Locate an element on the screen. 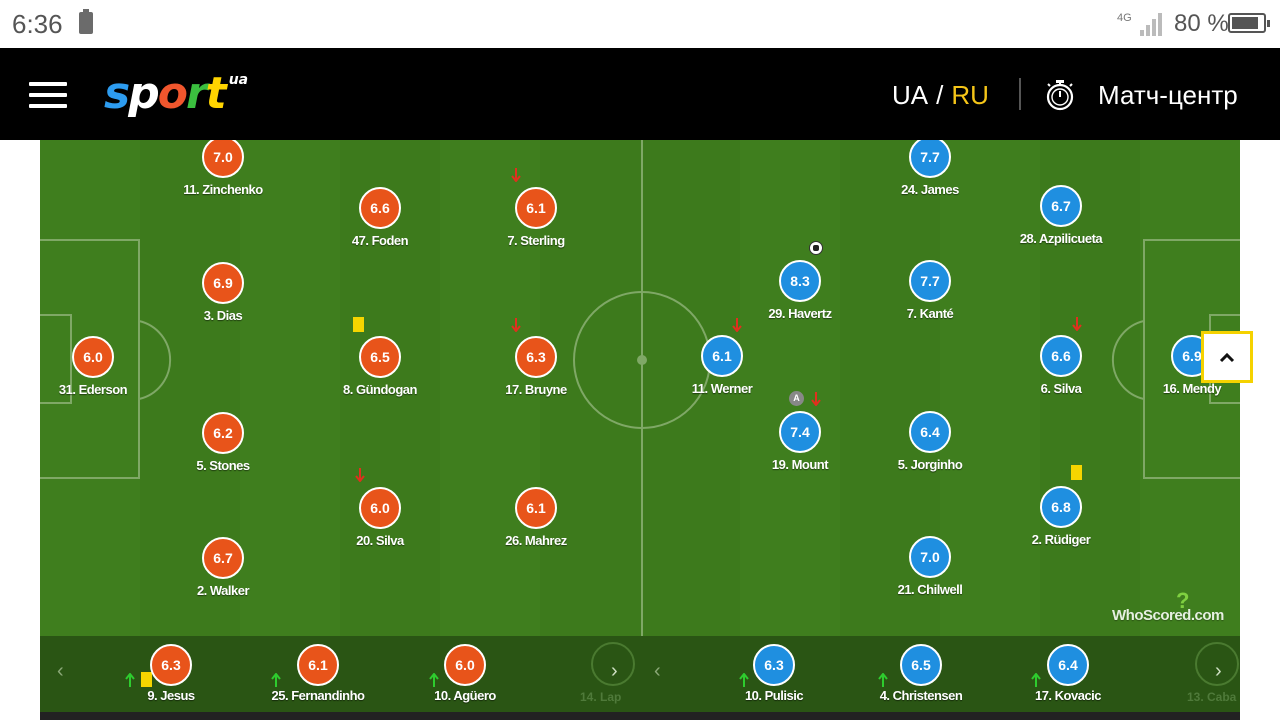  bench-prev-arrow-icon: ‹ is located at coordinates (60, 671).